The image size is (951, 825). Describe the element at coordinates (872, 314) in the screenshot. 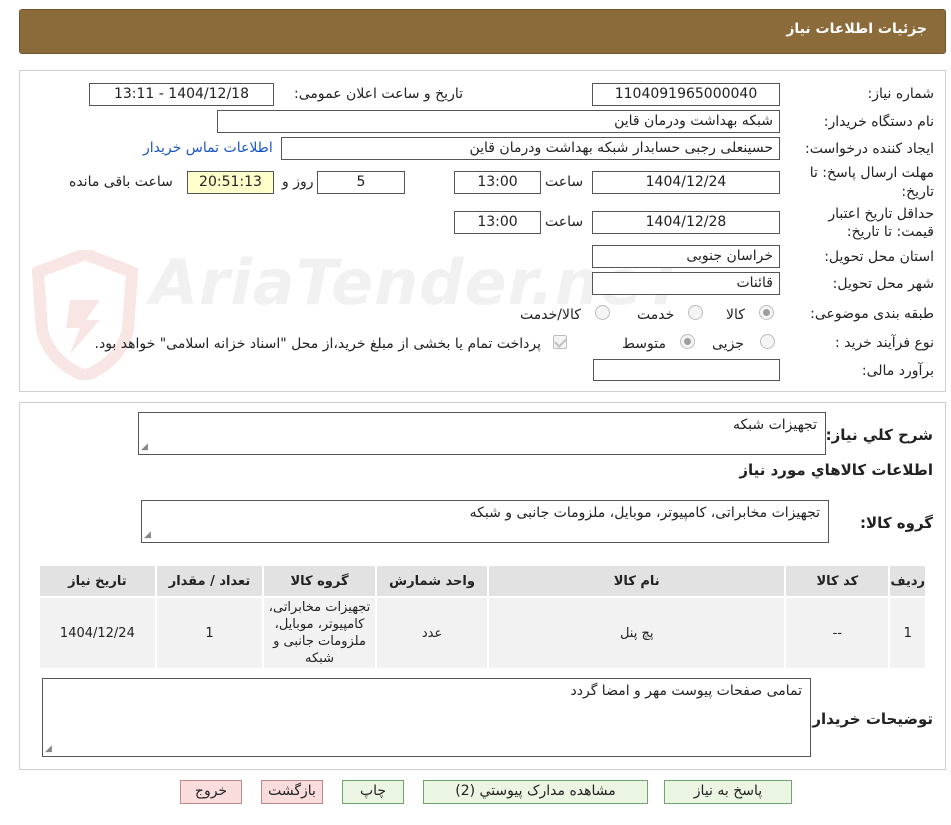

I see `category-label: طبقه بندی موضوعی:` at that location.